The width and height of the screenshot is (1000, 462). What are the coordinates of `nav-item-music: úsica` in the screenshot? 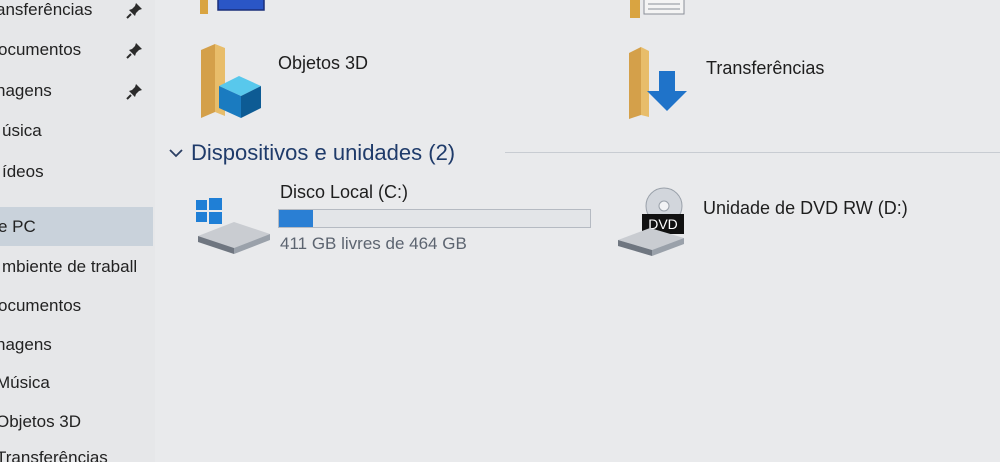 It's located at (76, 131).